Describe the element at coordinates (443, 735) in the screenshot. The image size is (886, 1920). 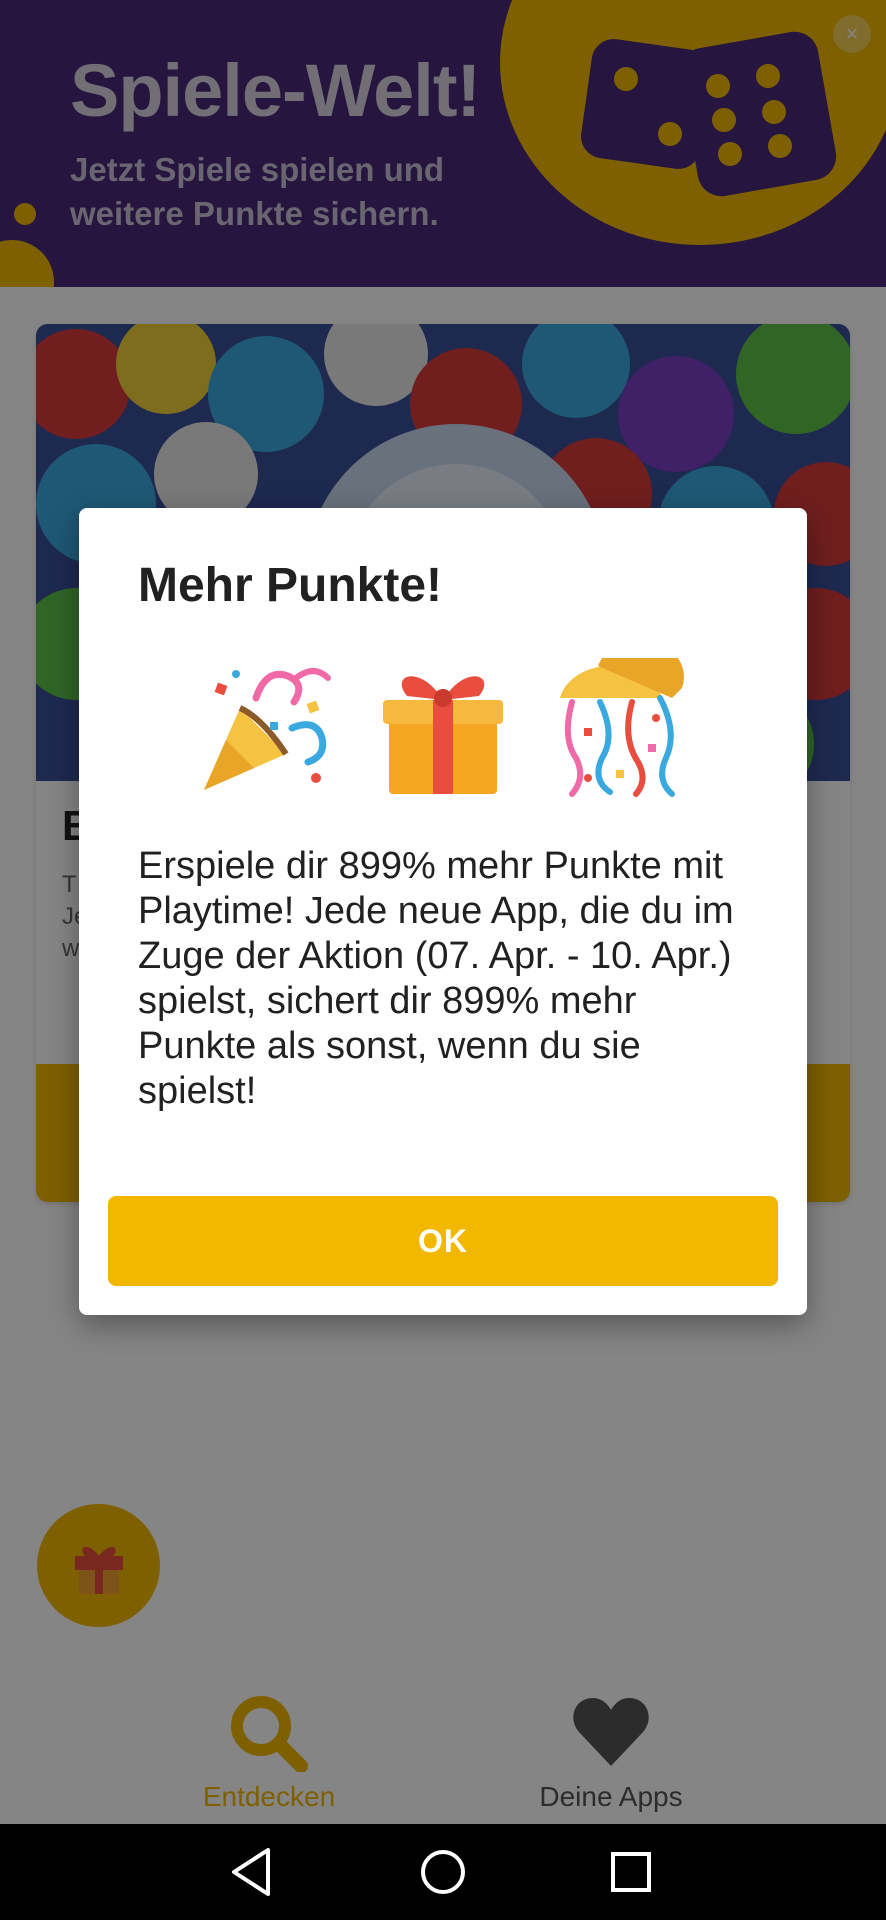
I see `wrapped-gift-icon` at that location.